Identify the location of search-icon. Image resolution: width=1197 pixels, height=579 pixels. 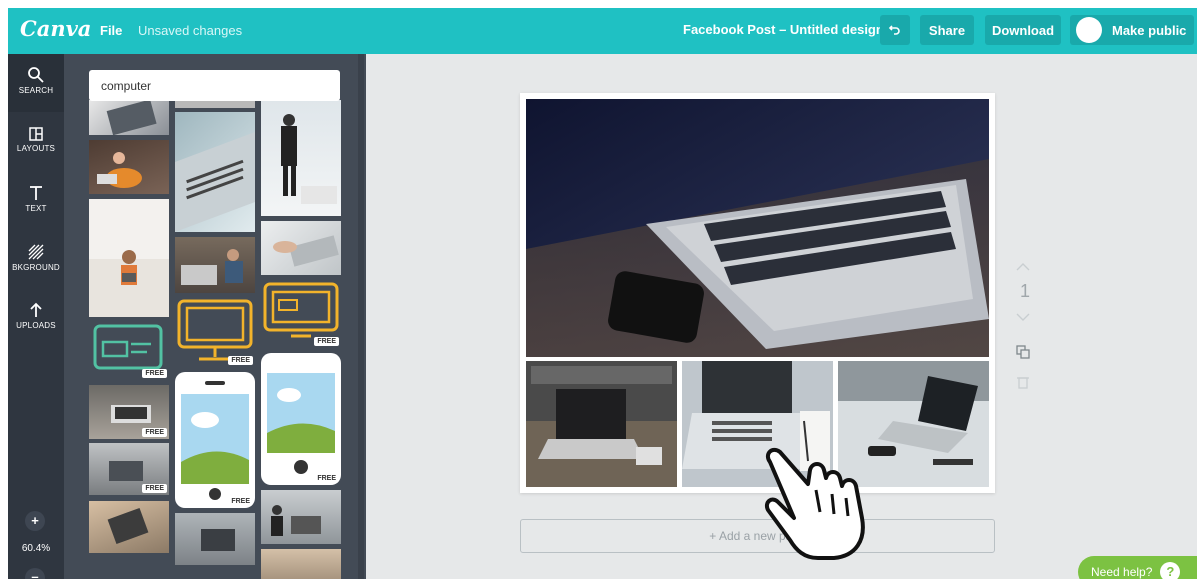
(36, 75).